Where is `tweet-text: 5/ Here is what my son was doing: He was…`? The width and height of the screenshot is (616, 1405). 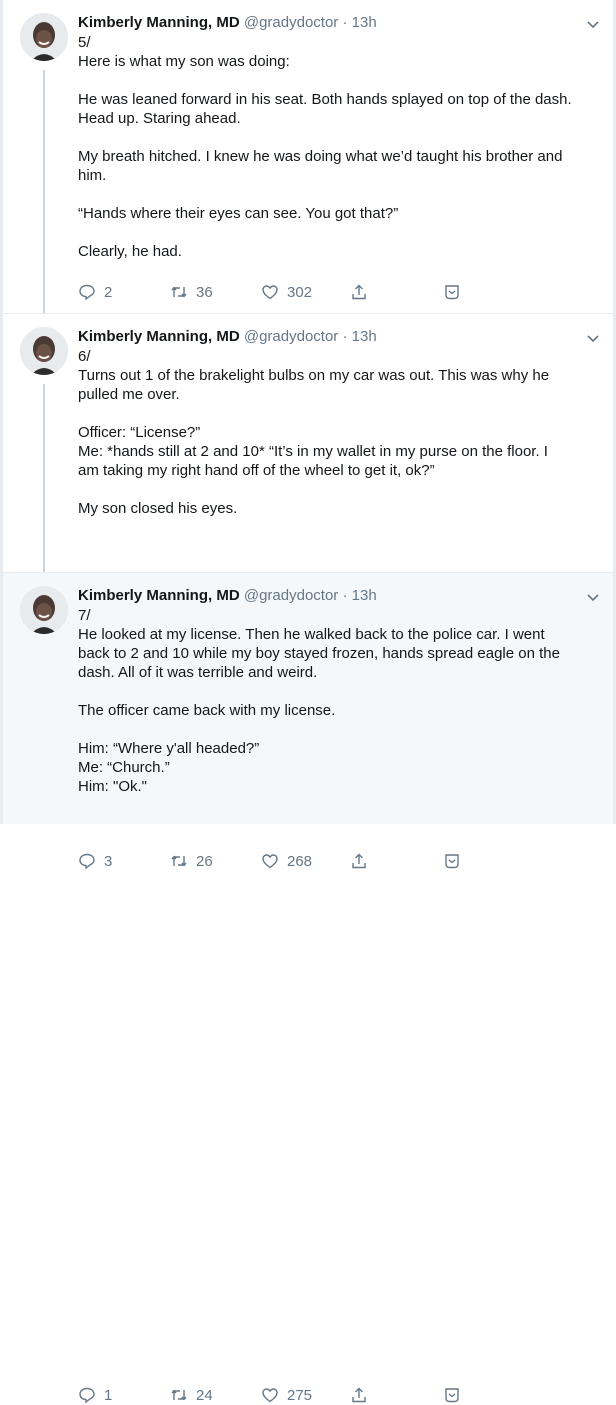 tweet-text: 5/ Here is what my son was doing: He was… is located at coordinates (331, 147).